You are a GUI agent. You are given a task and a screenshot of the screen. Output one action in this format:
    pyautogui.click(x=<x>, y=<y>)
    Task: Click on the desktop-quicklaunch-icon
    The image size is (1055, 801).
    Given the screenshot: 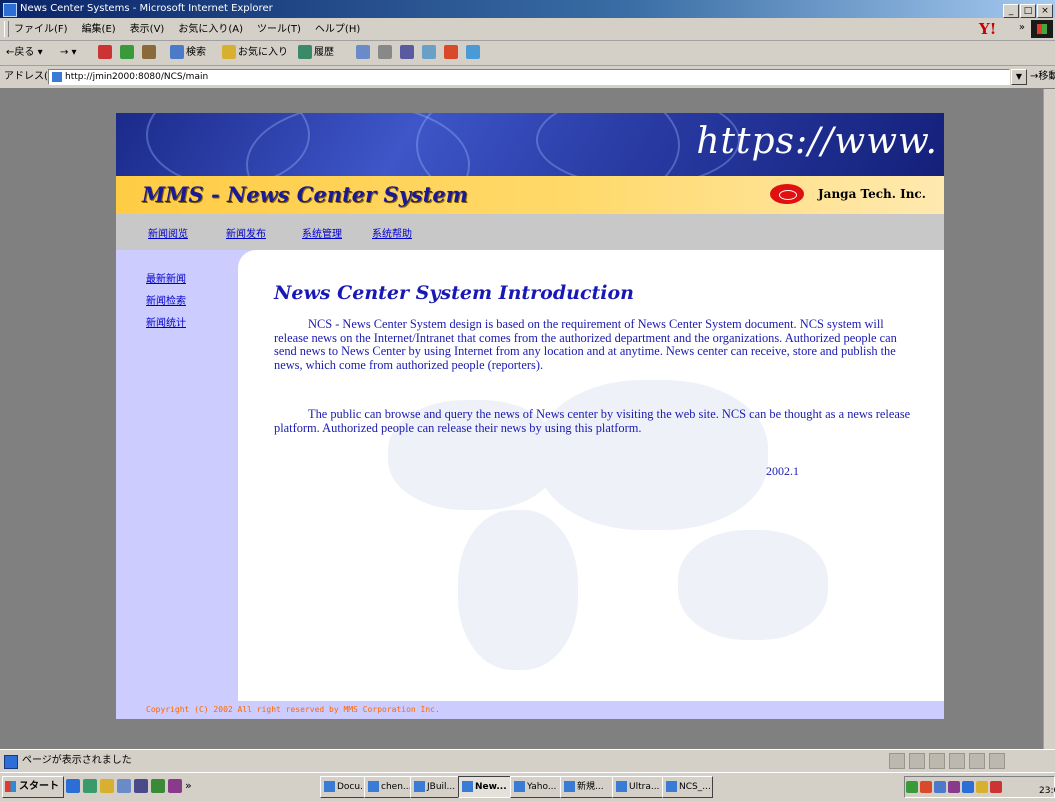 What is the action you would take?
    pyautogui.click(x=141, y=786)
    